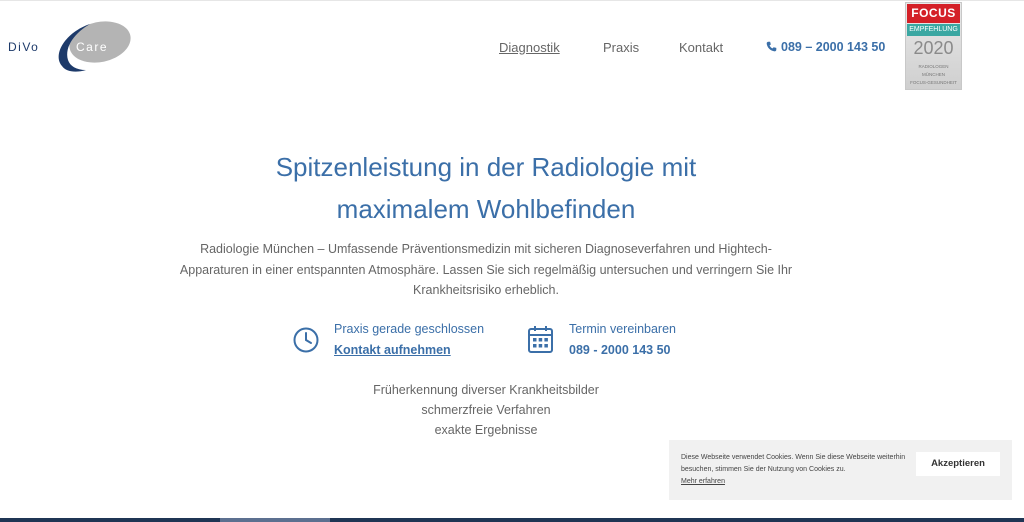 The width and height of the screenshot is (1024, 522). I want to click on phone-icon, so click(771, 46).